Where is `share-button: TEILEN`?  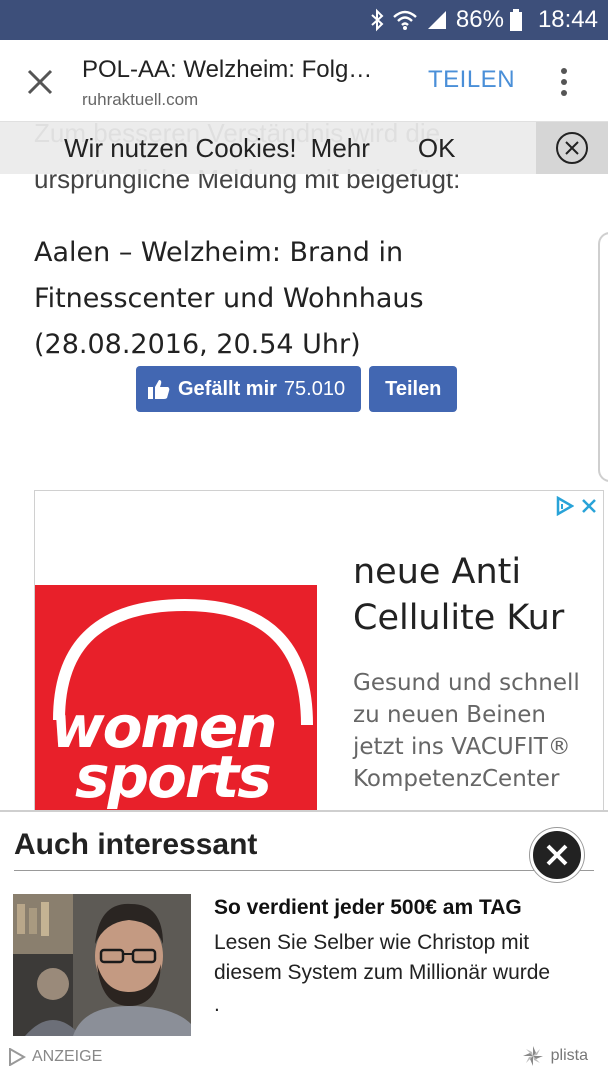 share-button: TEILEN is located at coordinates (471, 80).